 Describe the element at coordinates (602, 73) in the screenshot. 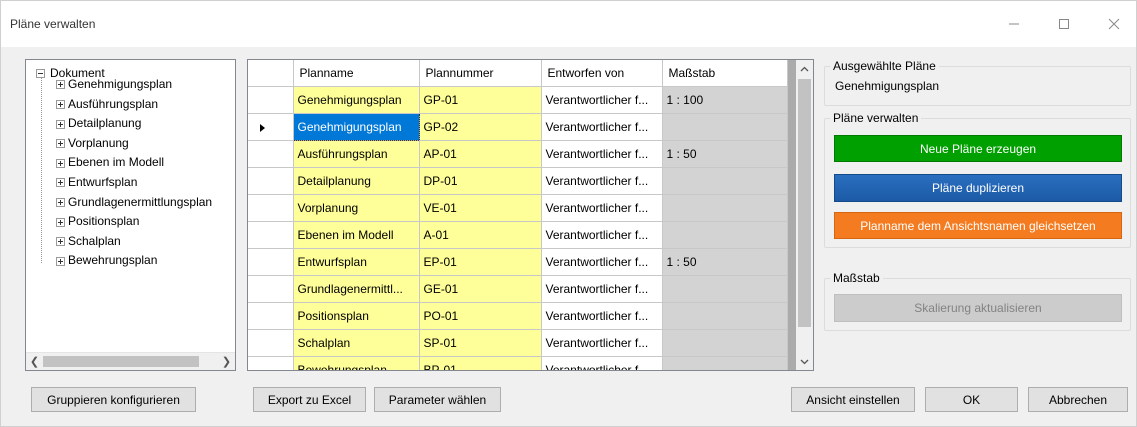

I see `column-header-designed-by: Entworfen von` at that location.